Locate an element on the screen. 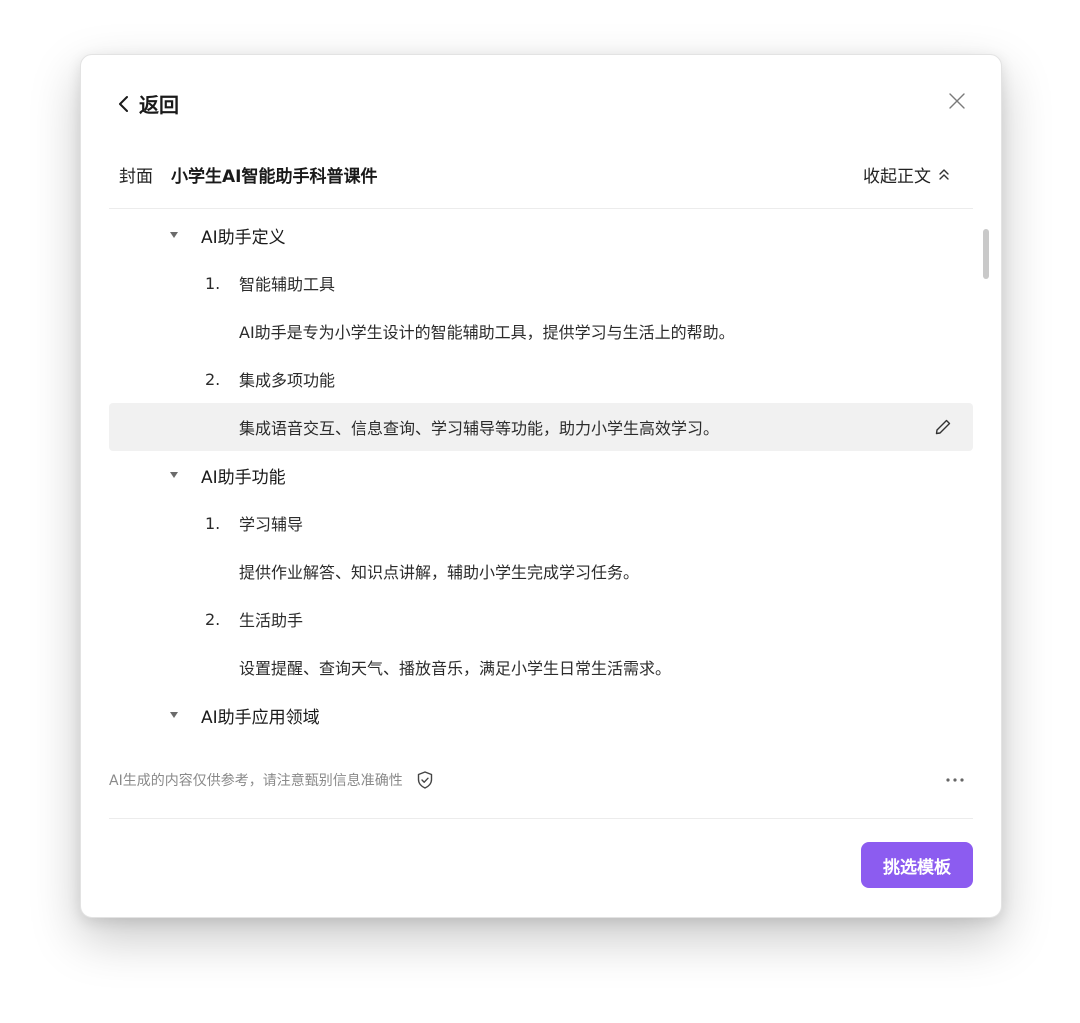  collapse-body-button: 收起正文 is located at coordinates (907, 174).